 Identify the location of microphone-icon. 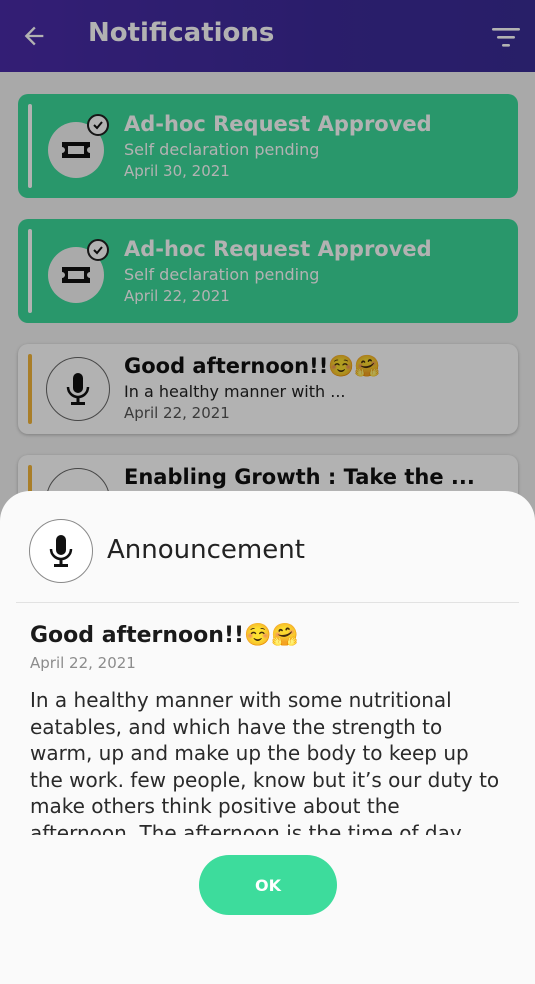
(61, 551).